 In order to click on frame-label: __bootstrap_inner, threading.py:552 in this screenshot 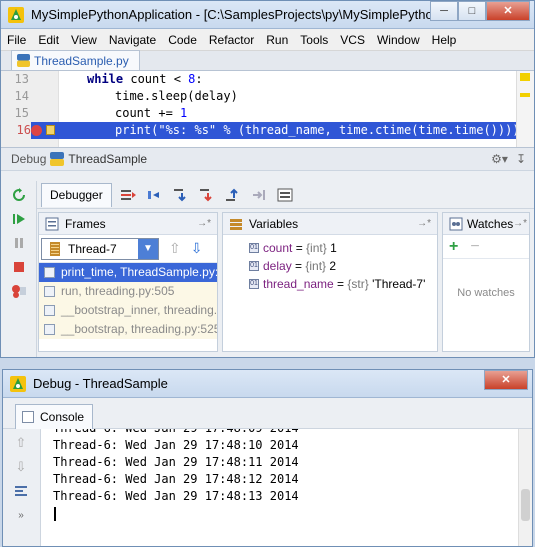, I will do `click(139, 310)`.